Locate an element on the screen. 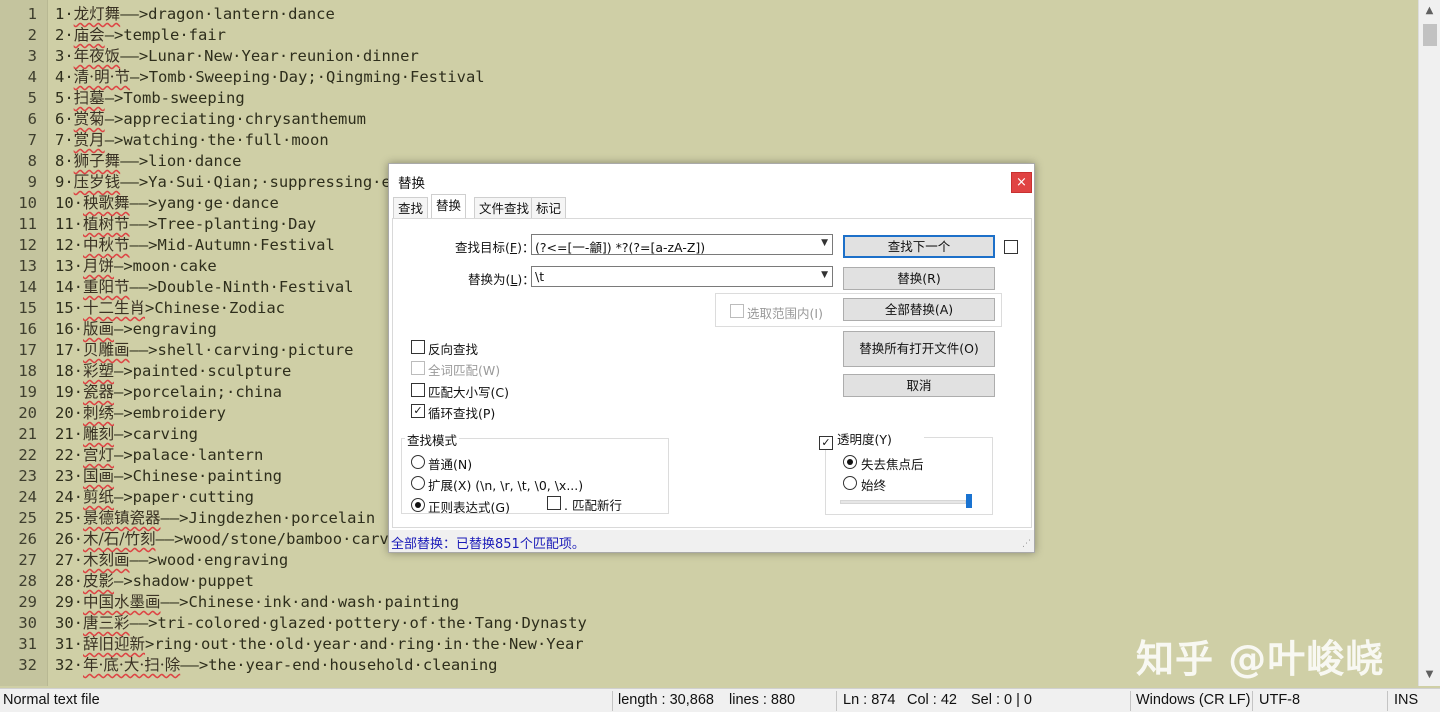 This screenshot has height=712, width=1440. text-line: 5·扫墓—>Tomb-sweeping is located at coordinates (150, 98).